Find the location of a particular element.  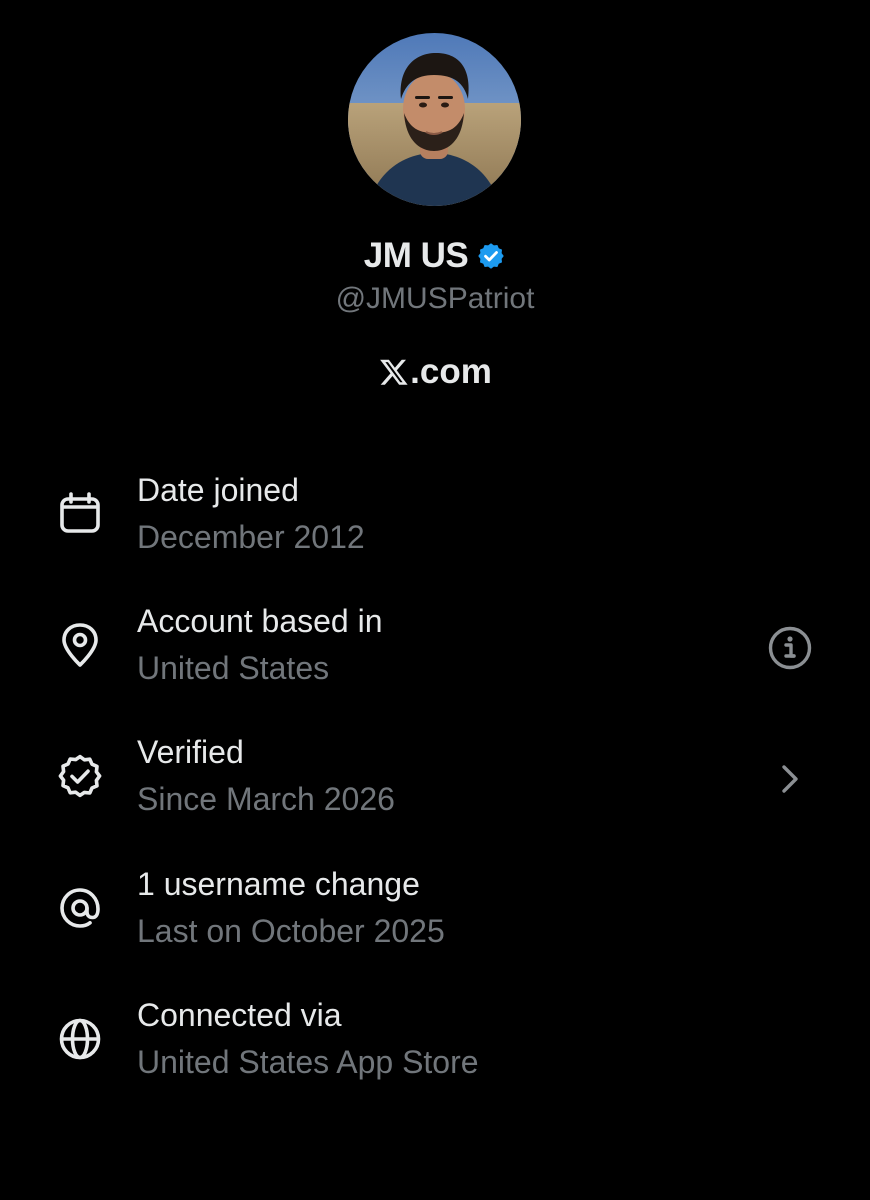

profile-name: JM US is located at coordinates (416, 255).